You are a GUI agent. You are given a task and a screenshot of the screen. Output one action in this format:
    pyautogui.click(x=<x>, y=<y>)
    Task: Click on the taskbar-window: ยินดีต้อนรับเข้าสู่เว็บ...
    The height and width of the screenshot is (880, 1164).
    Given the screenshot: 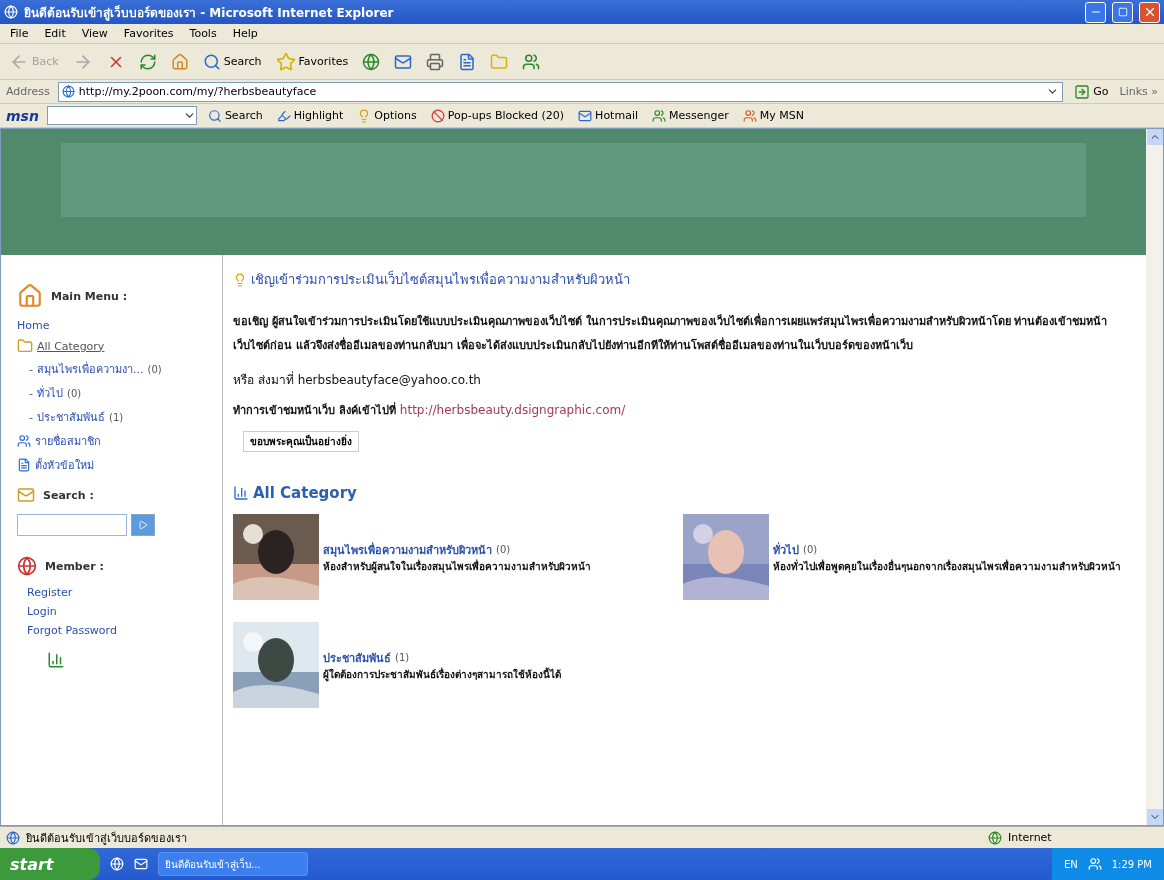 What is the action you would take?
    pyautogui.click(x=233, y=864)
    